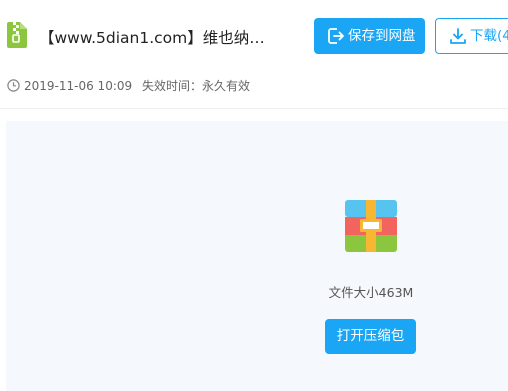 The image size is (508, 391). I want to click on save-to-cloud-button: 保存到网盘, so click(369, 36).